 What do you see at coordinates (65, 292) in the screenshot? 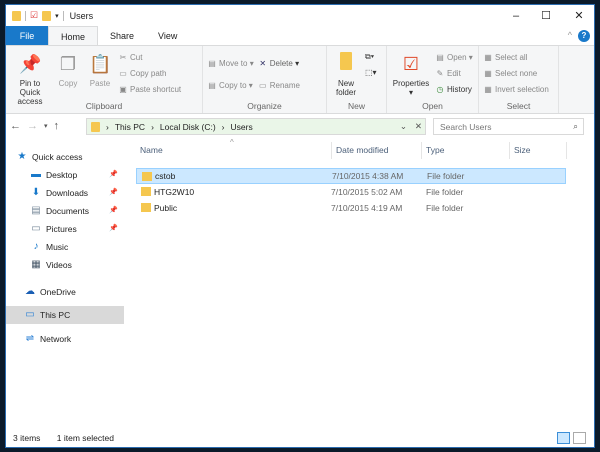
I see `nav-onedrive: ☁ OneDrive` at bounding box center [65, 292].